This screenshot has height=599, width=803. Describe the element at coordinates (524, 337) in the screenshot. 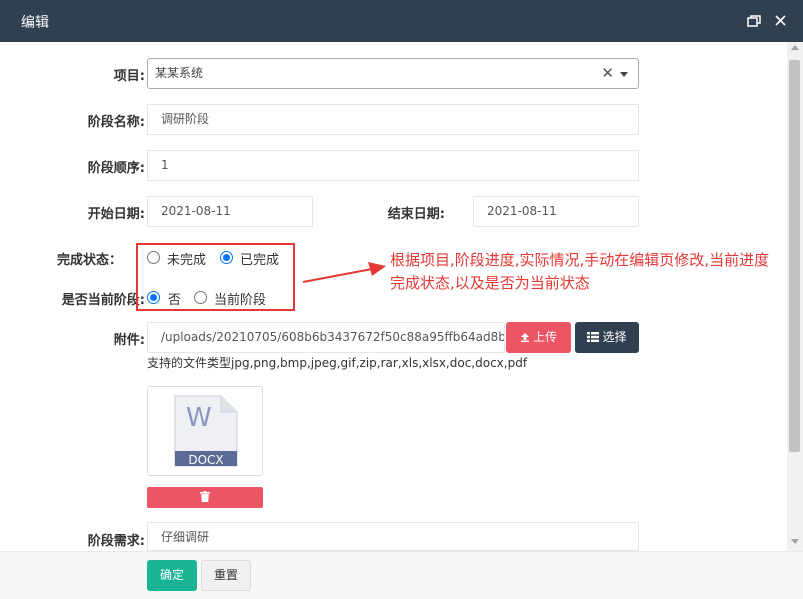

I see `upload-icon` at that location.